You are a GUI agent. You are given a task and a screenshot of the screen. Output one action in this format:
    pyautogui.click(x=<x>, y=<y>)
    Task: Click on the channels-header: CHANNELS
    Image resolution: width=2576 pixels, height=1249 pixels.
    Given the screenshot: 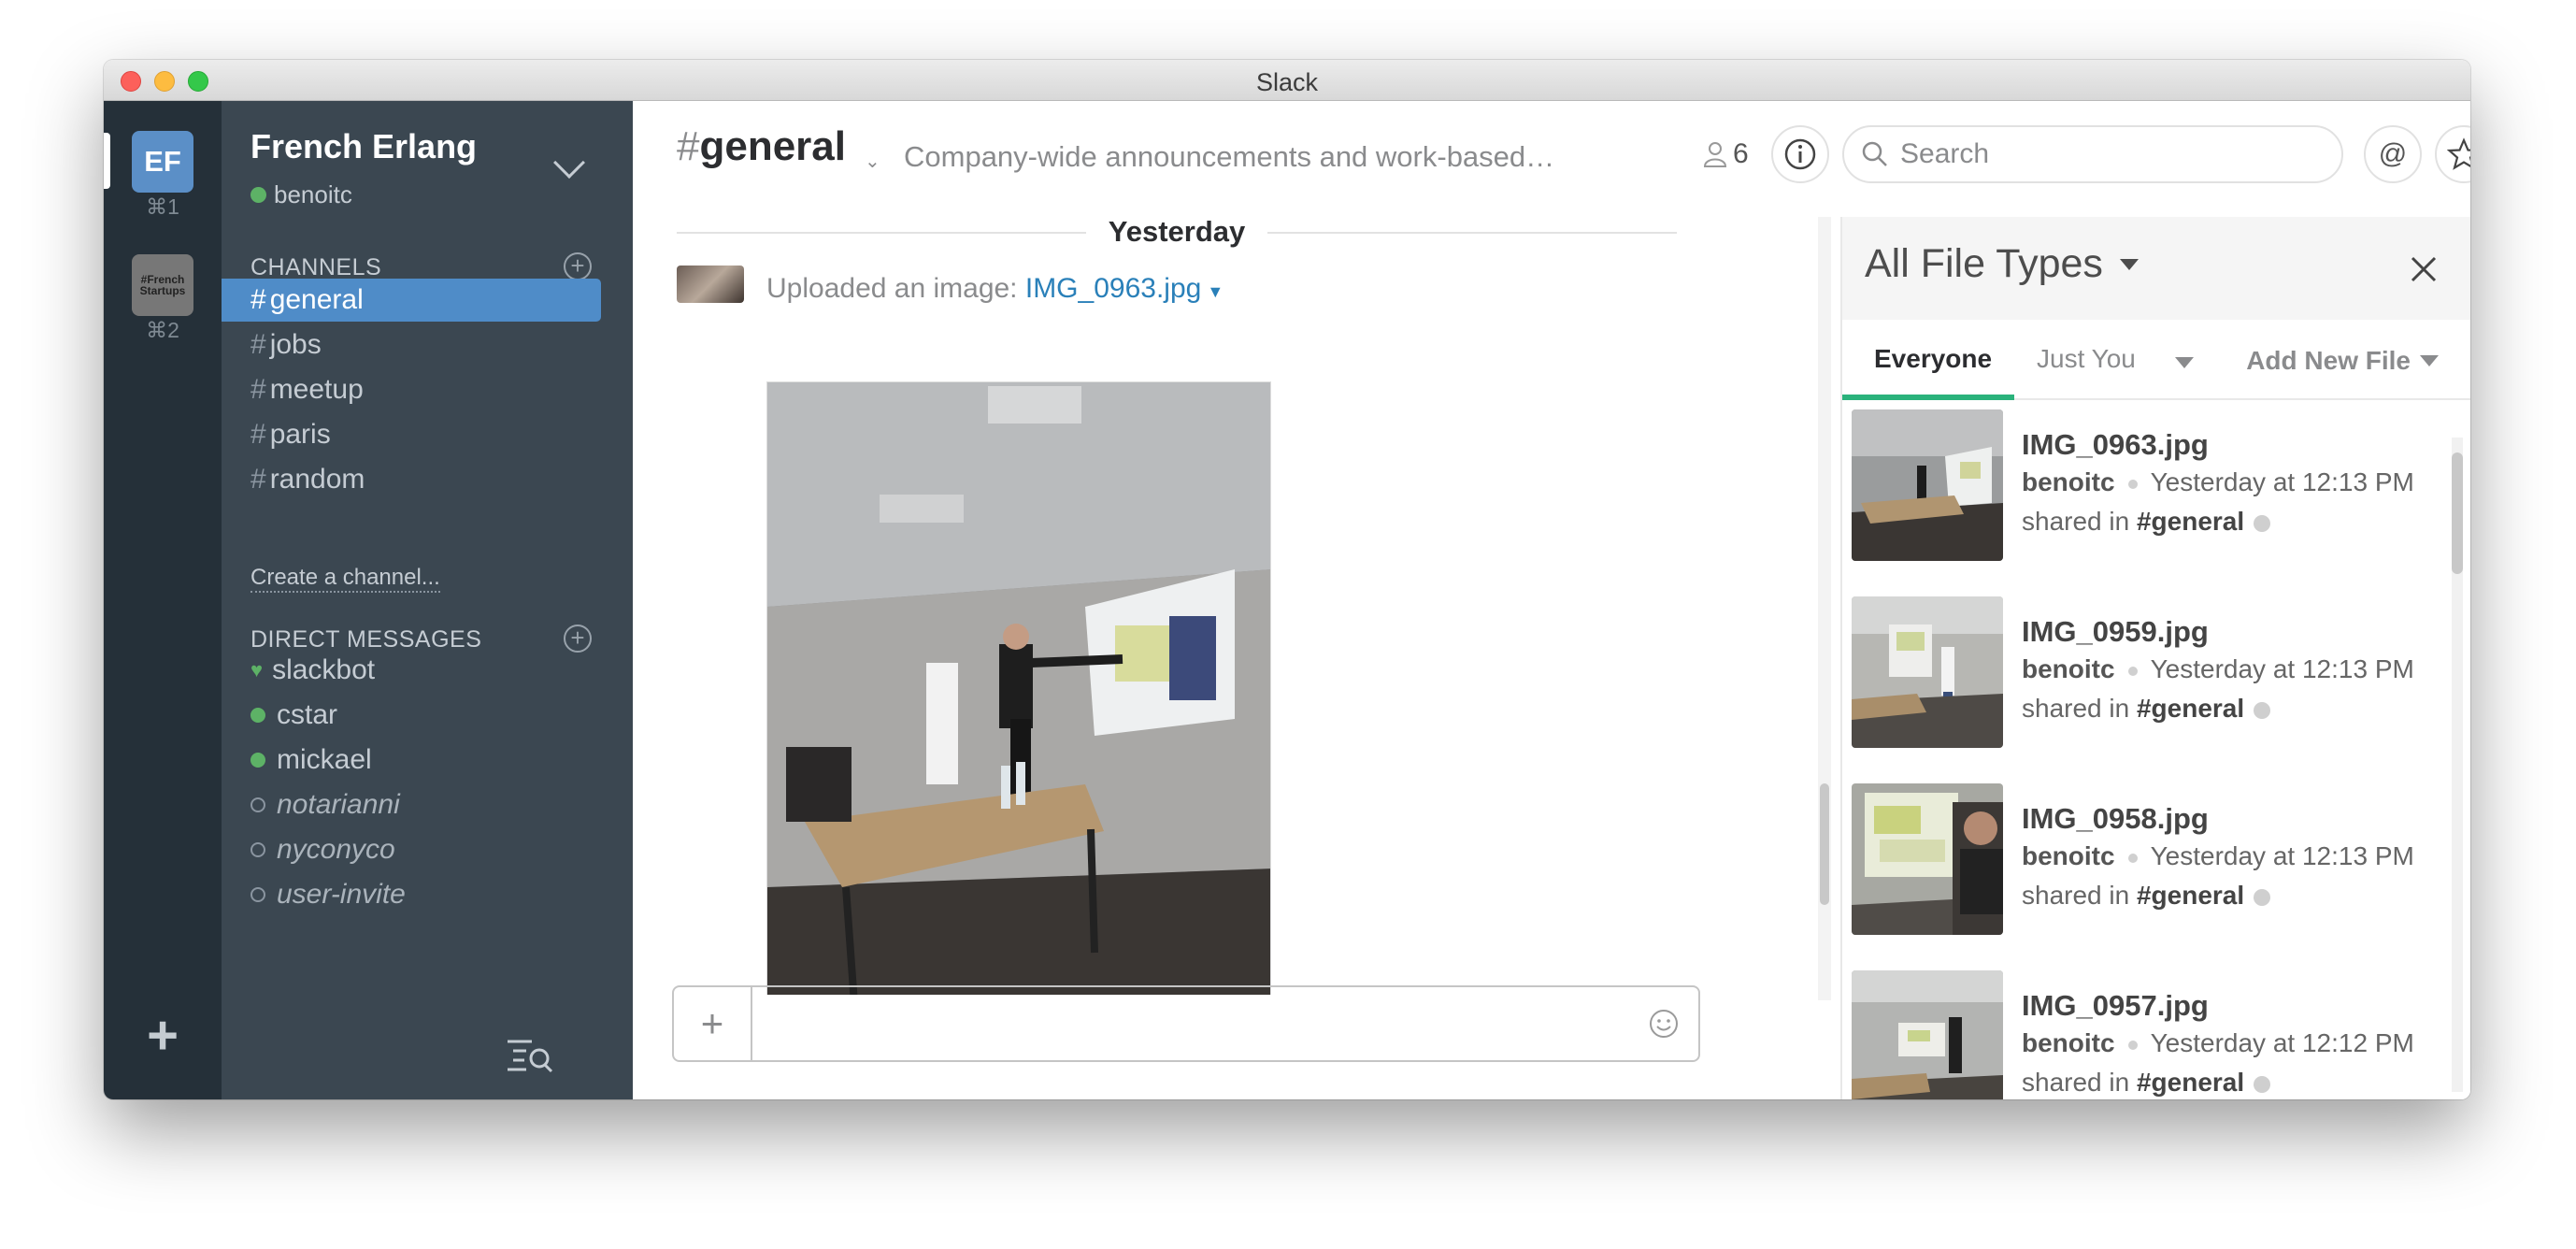 What is the action you would take?
    pyautogui.click(x=315, y=267)
    